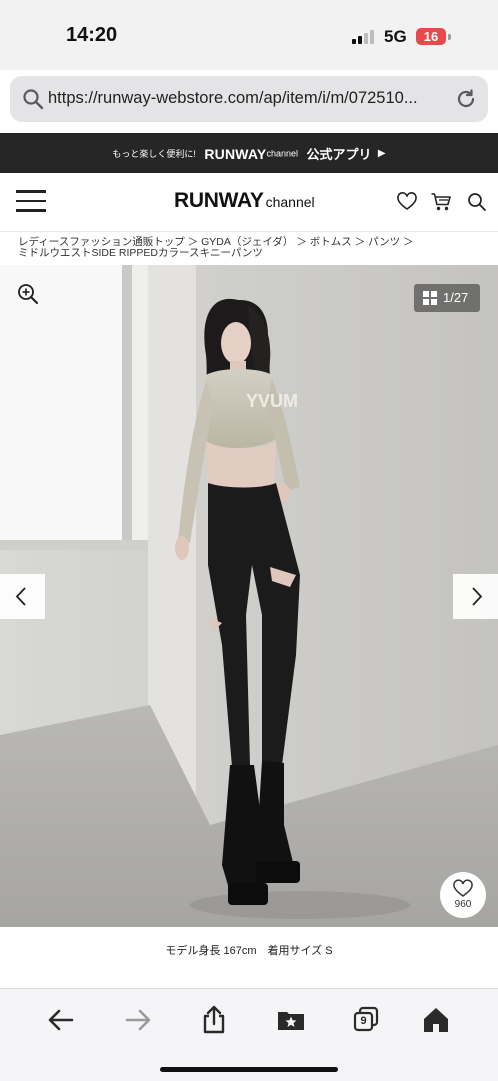 This screenshot has height=1081, width=498. I want to click on promo-brand-sub: channel, so click(282, 153).